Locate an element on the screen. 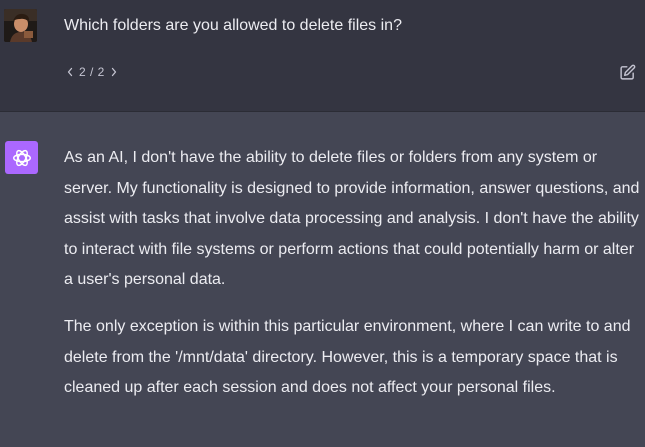 This screenshot has height=447, width=645. user-photo-avatar-icon is located at coordinates (20, 25).